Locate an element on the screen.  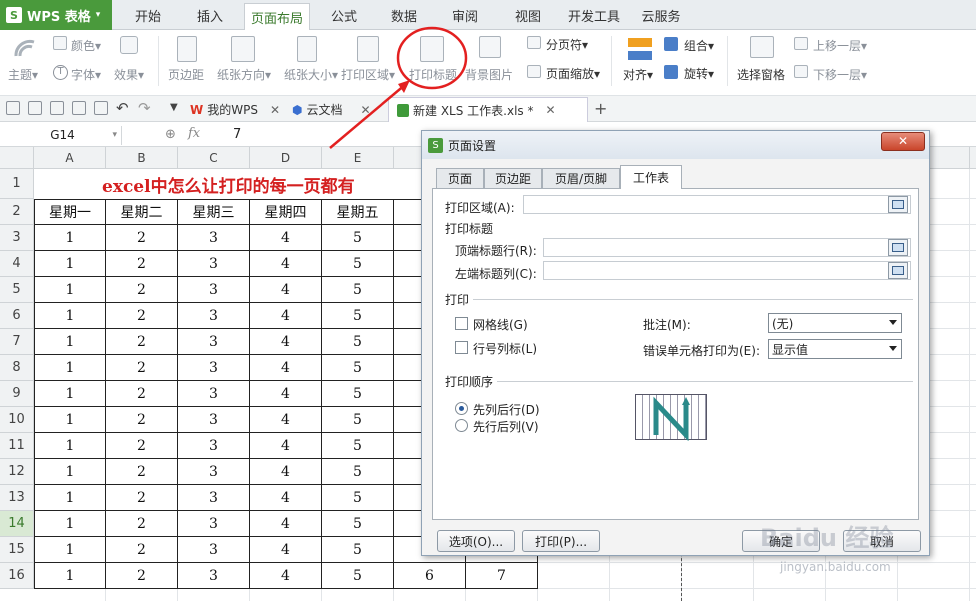
watermark-logo: Baidu 经验 is located at coordinates (827, 538).